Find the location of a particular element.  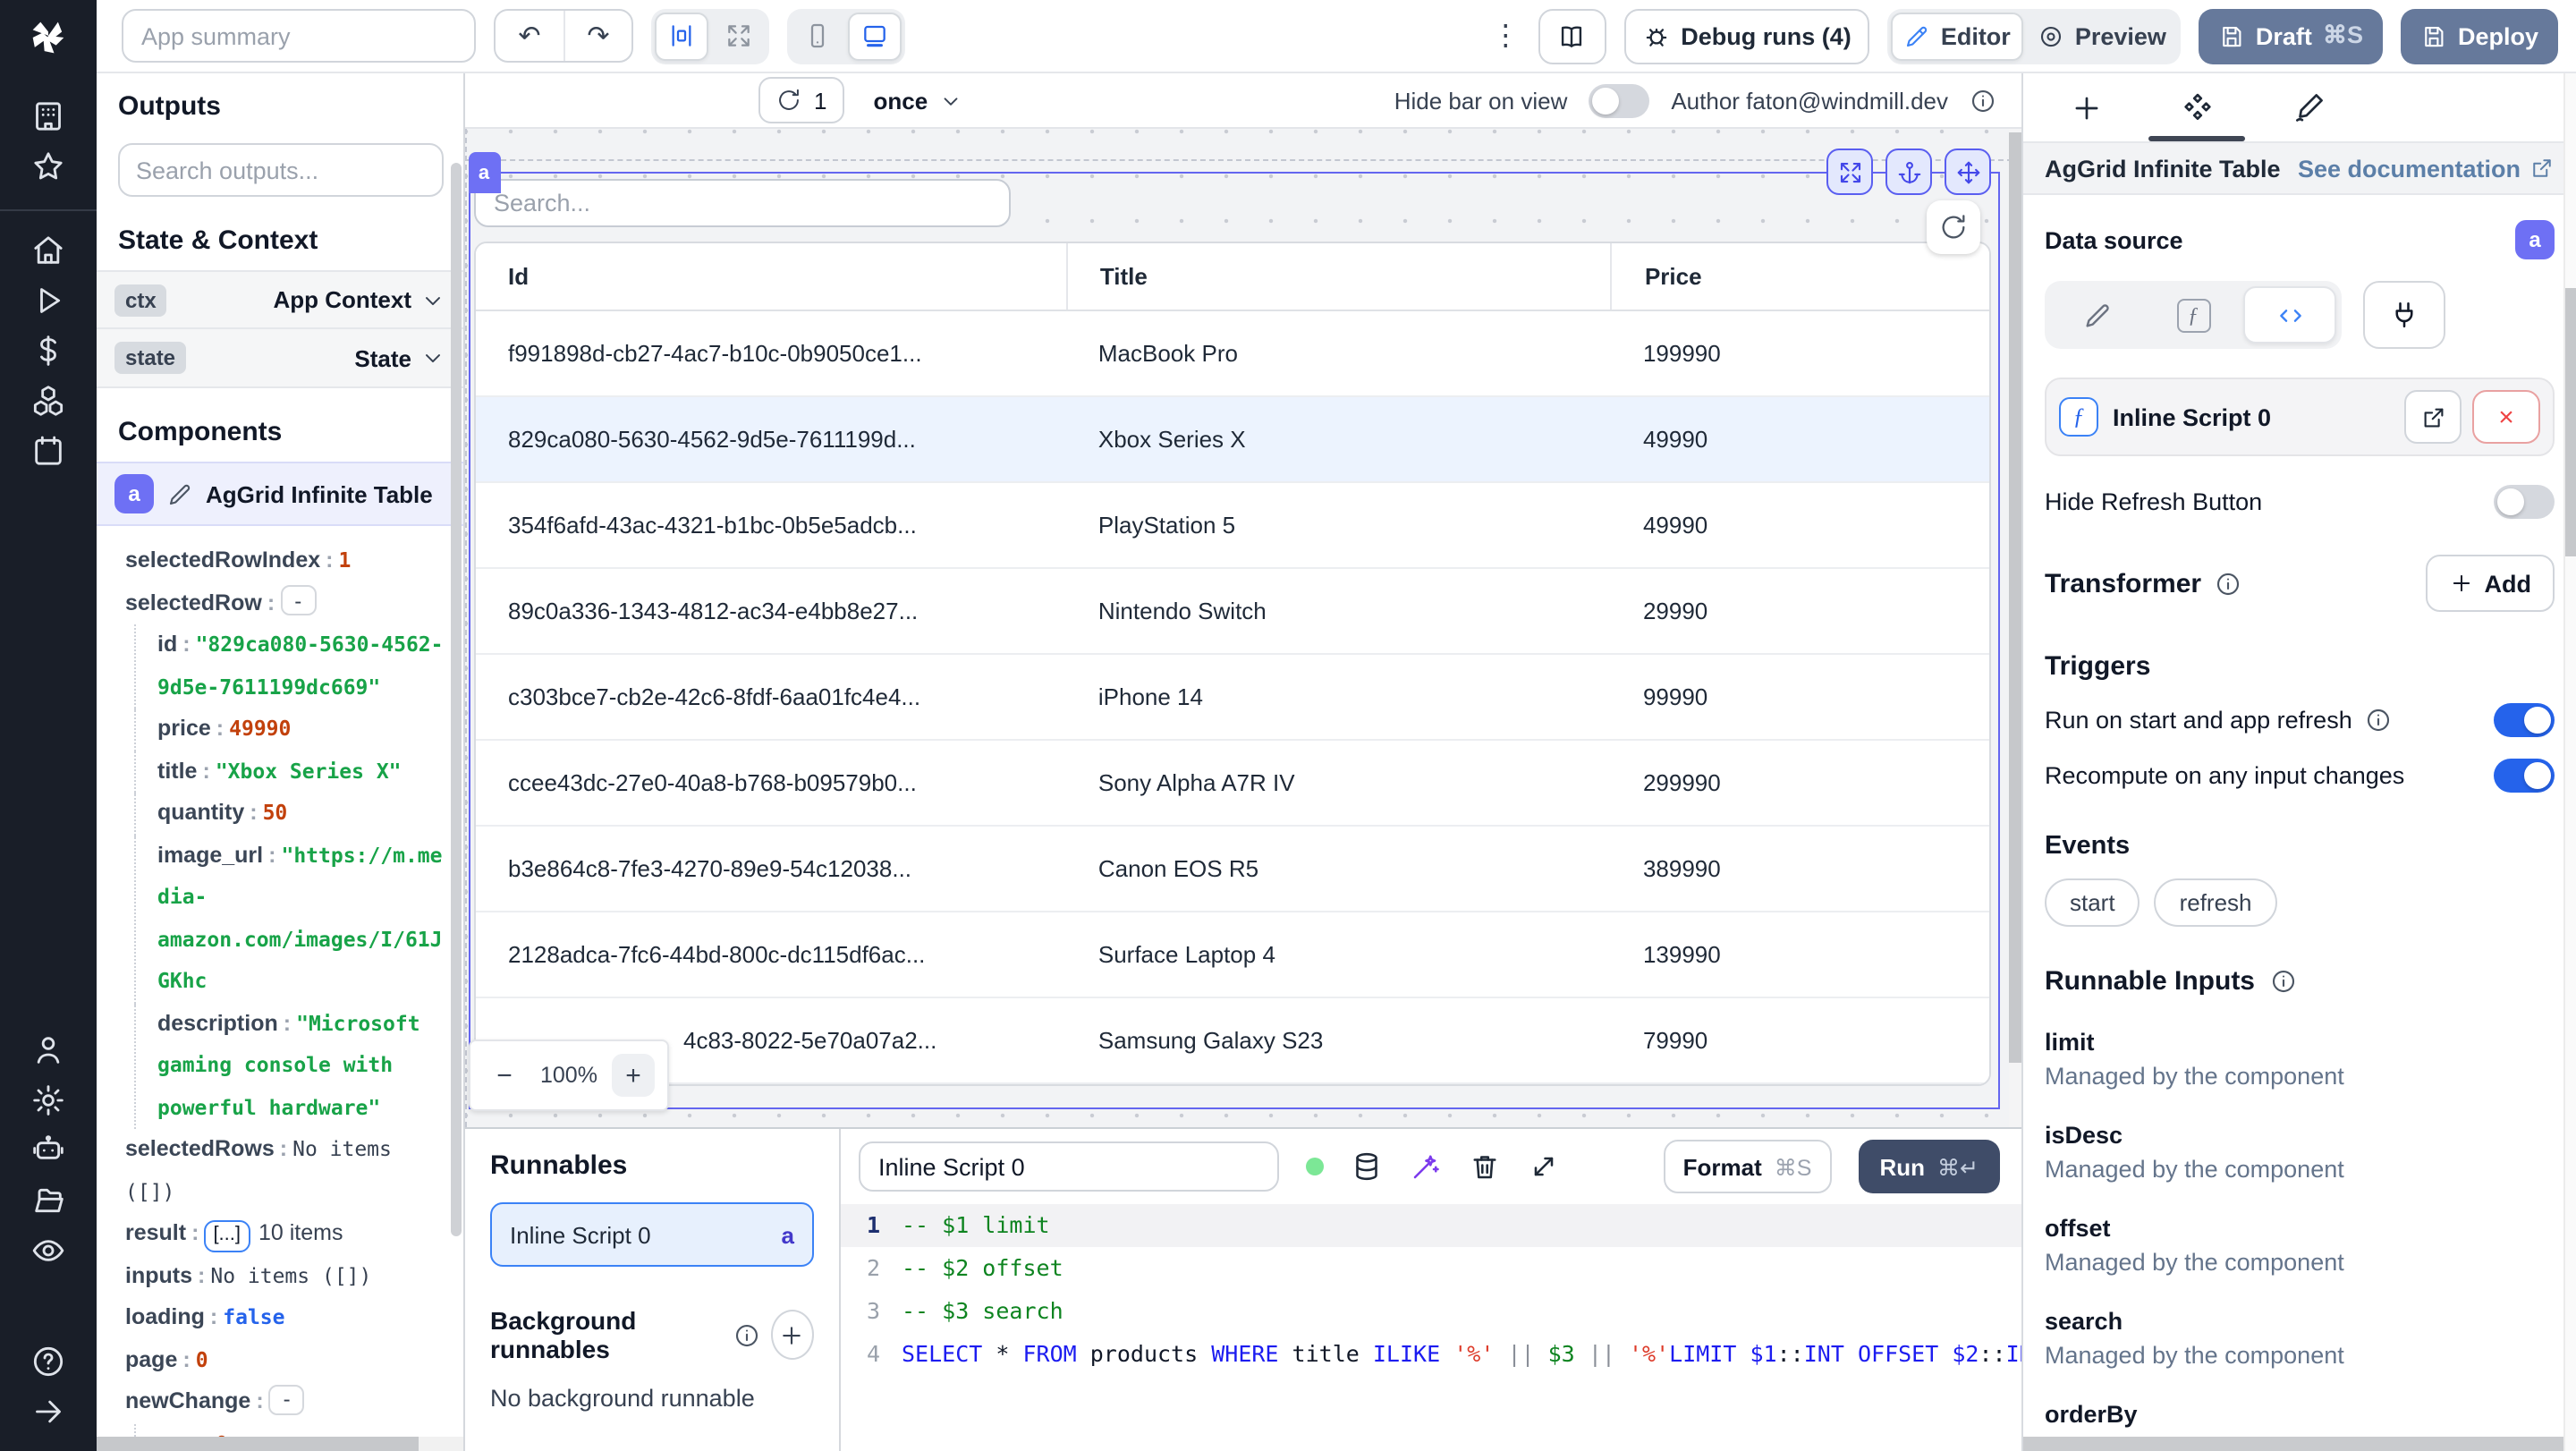

connect-plug-button is located at coordinates (2404, 315).